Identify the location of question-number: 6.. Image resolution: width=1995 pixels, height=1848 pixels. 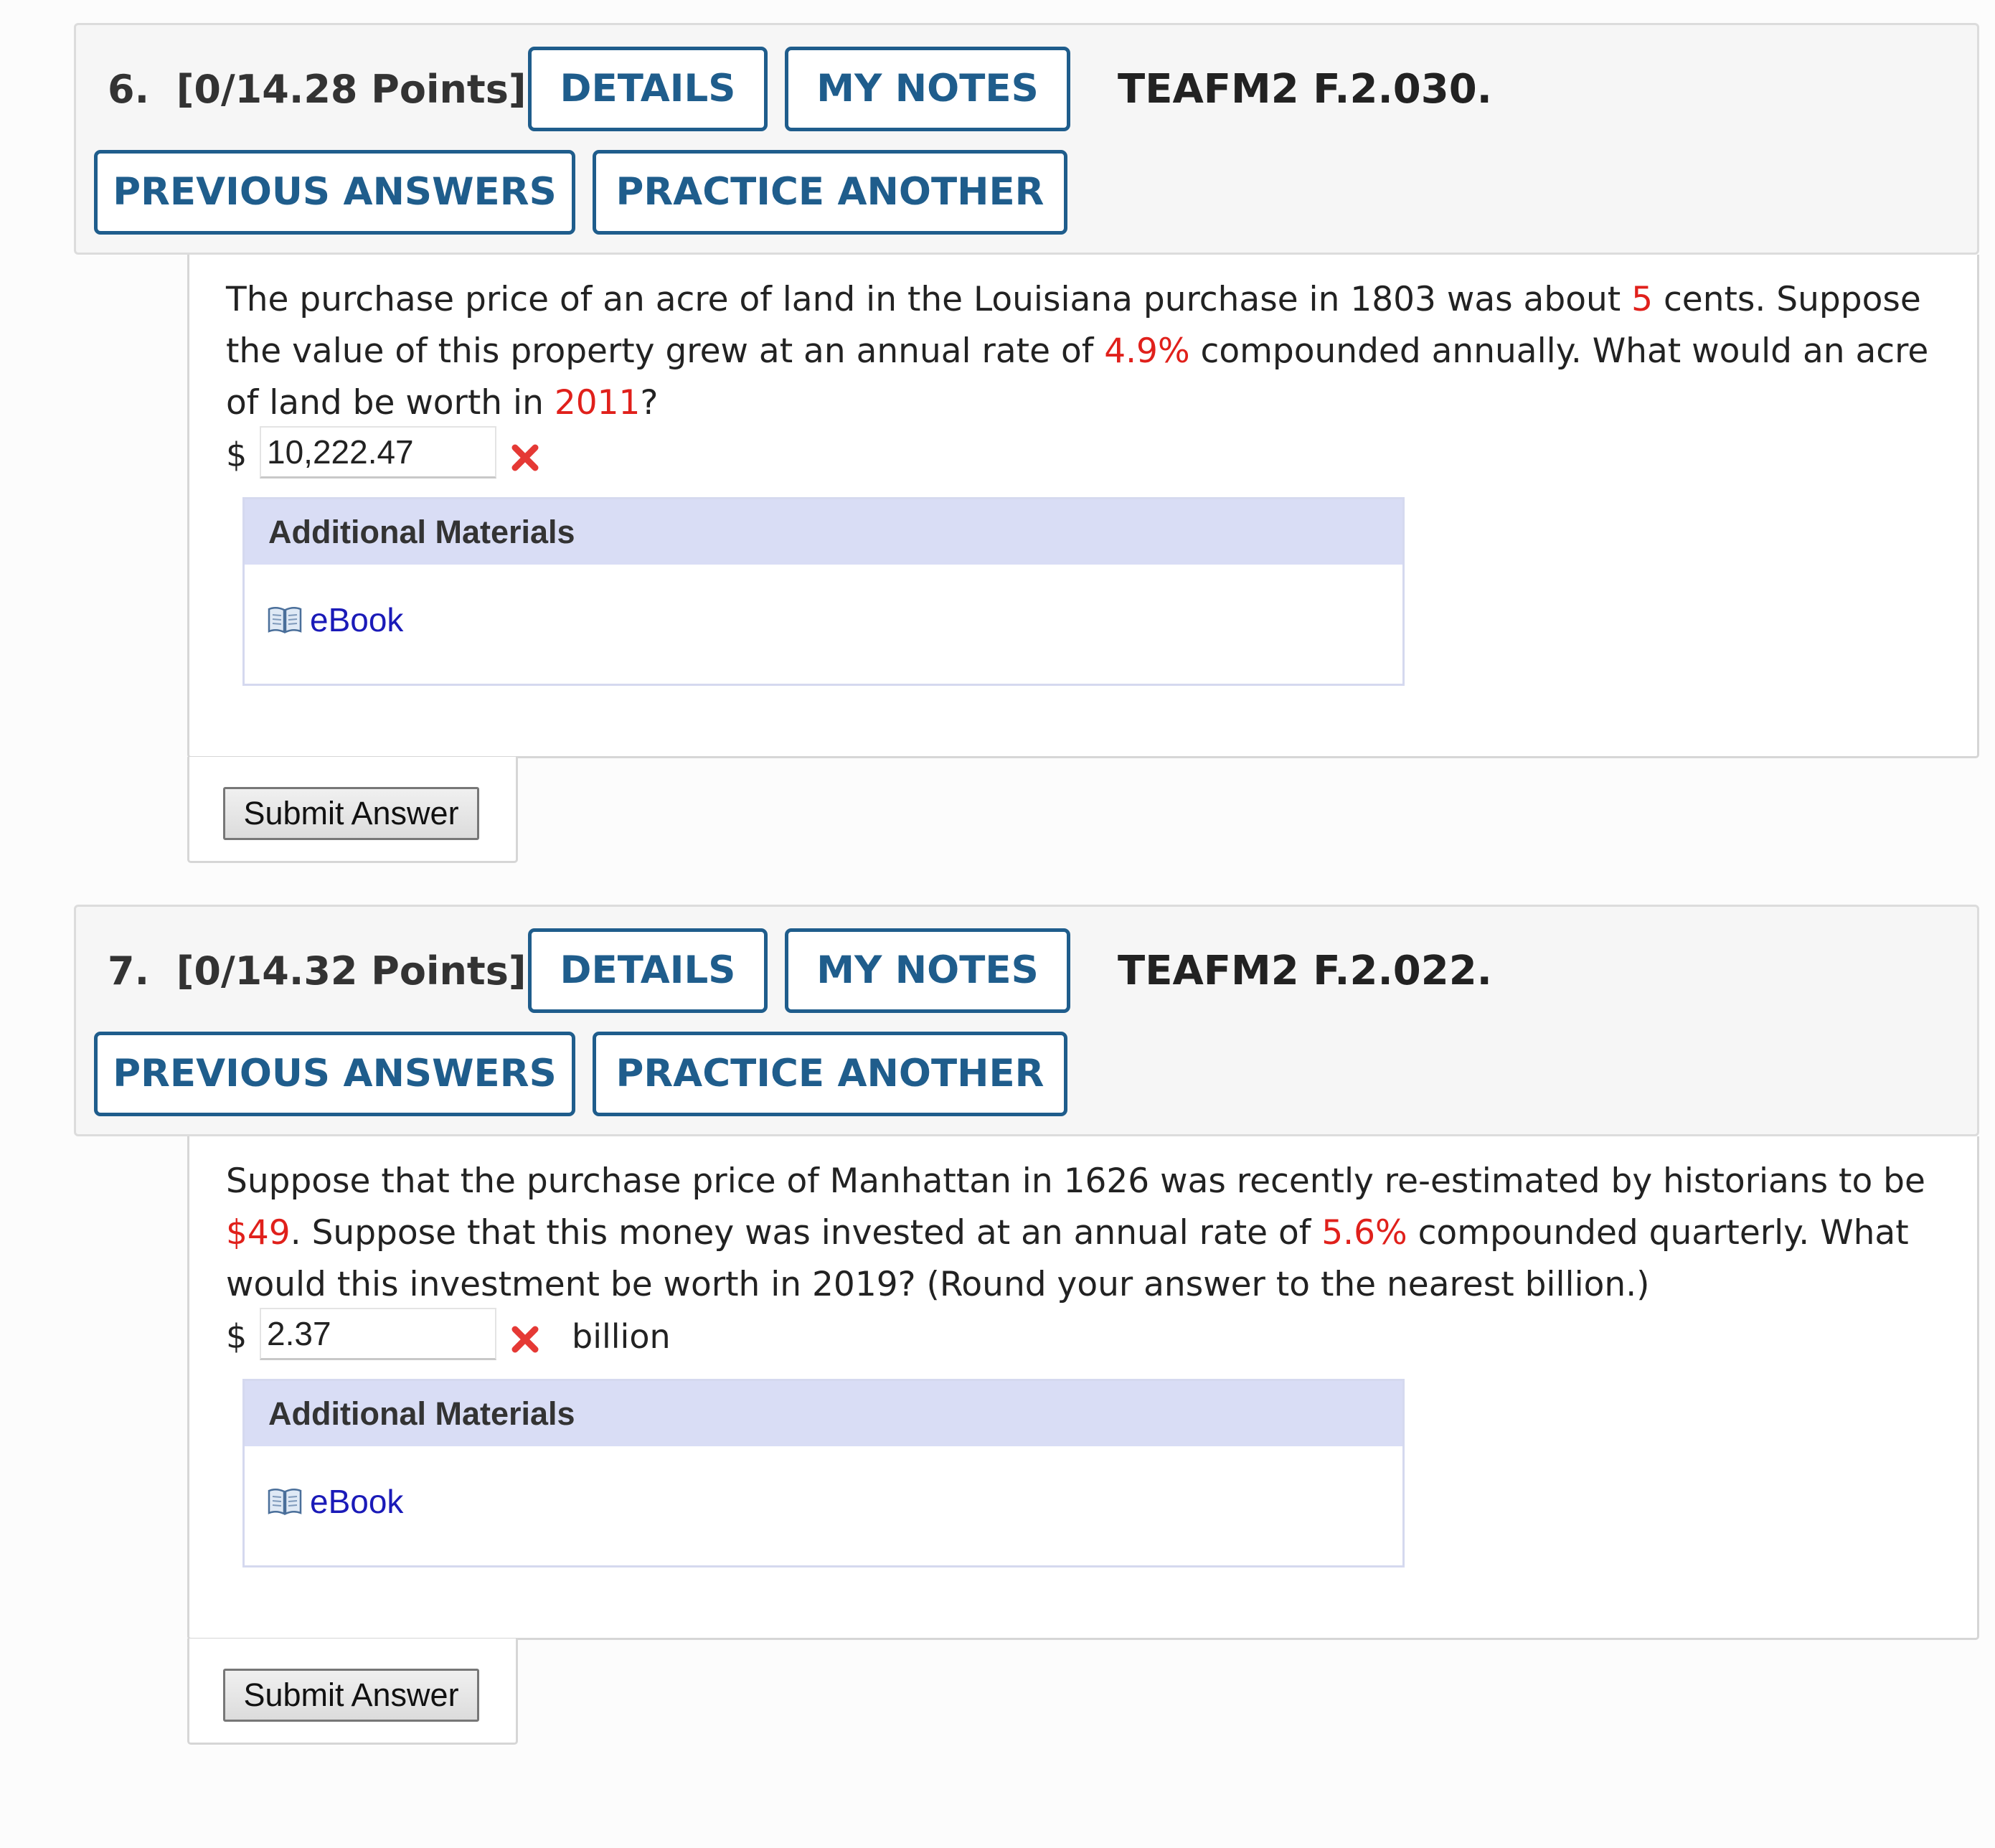
(129, 89).